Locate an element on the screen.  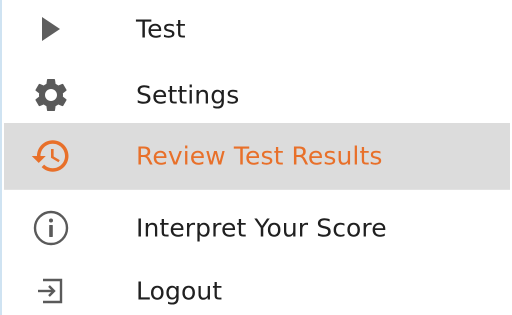
play-icon is located at coordinates (51, 29).